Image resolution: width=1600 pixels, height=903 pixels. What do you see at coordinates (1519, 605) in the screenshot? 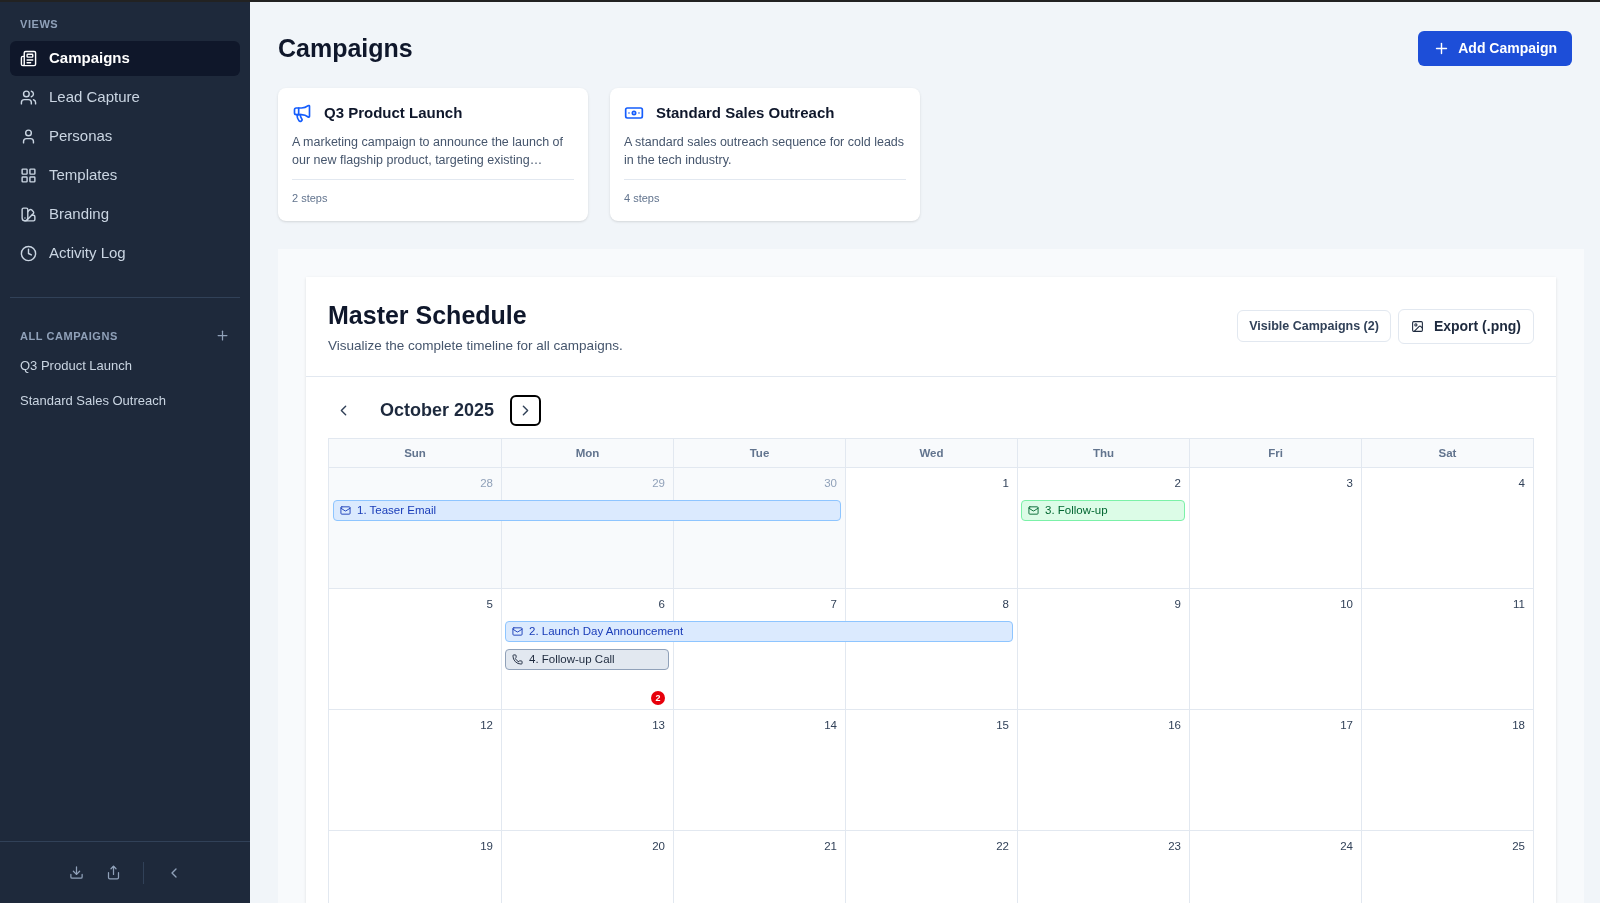
I see `day-number: 11` at bounding box center [1519, 605].